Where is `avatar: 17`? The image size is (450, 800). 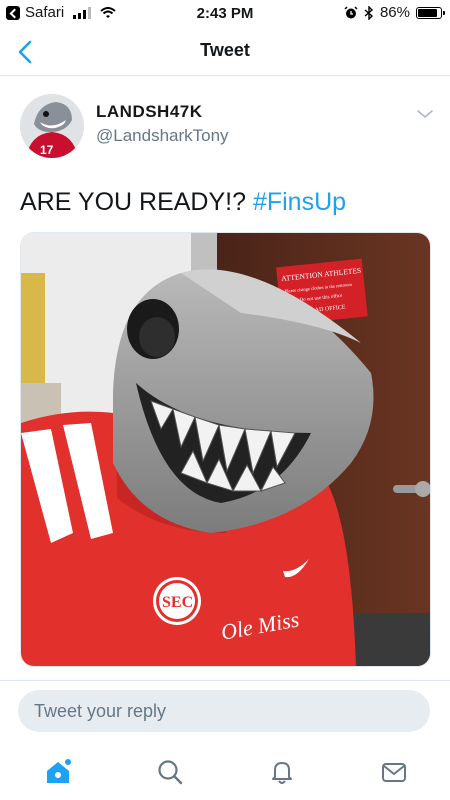
avatar: 17 is located at coordinates (52, 126).